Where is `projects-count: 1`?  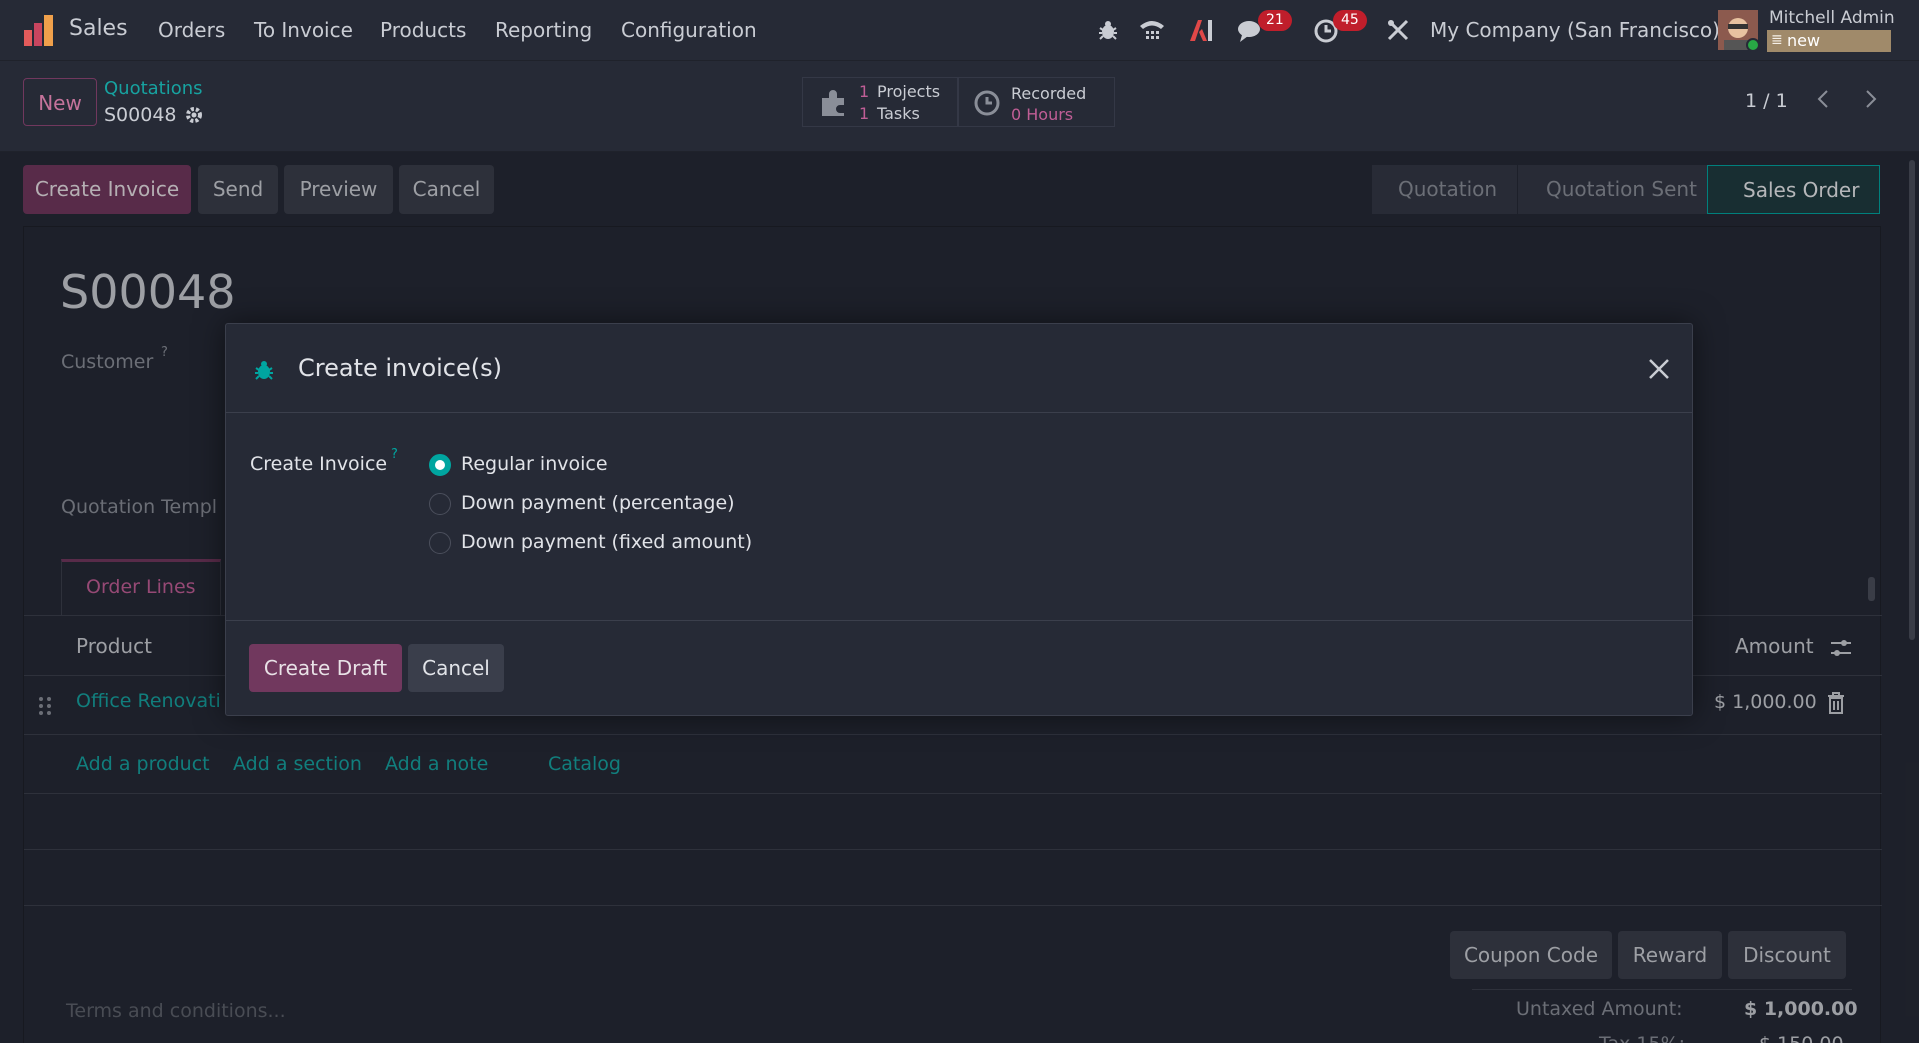 projects-count: 1 is located at coordinates (864, 91).